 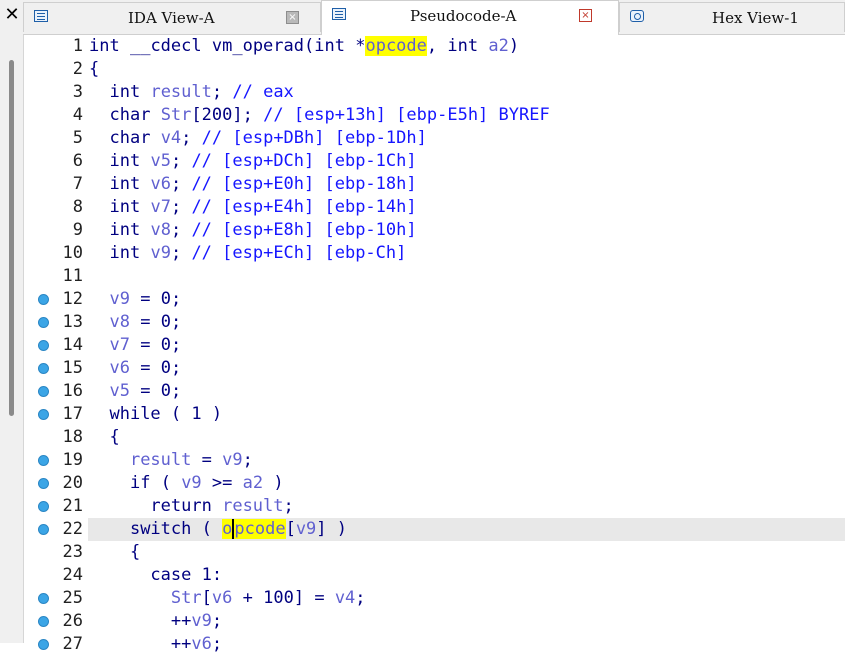 What do you see at coordinates (247, 253) in the screenshot?
I see `code-text: int v9; // [esp+ECh] [ebp-Ch]` at bounding box center [247, 253].